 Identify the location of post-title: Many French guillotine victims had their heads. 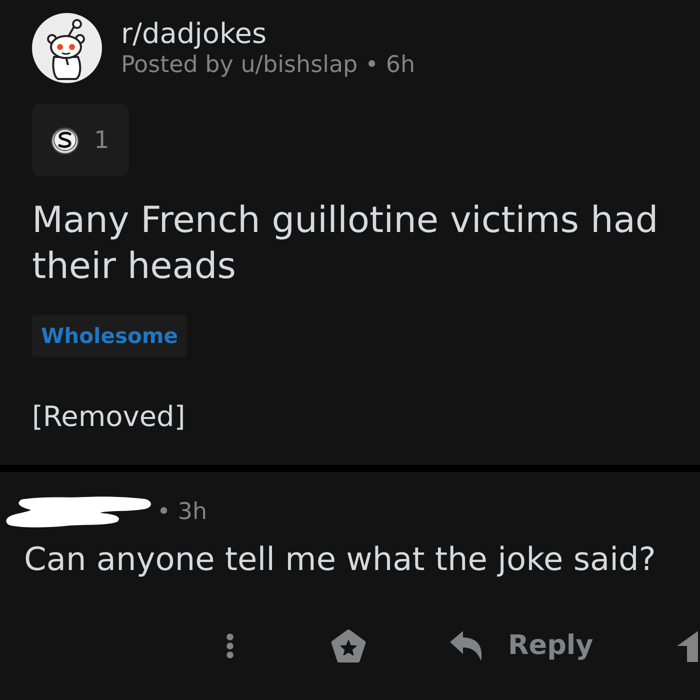
(346, 244).